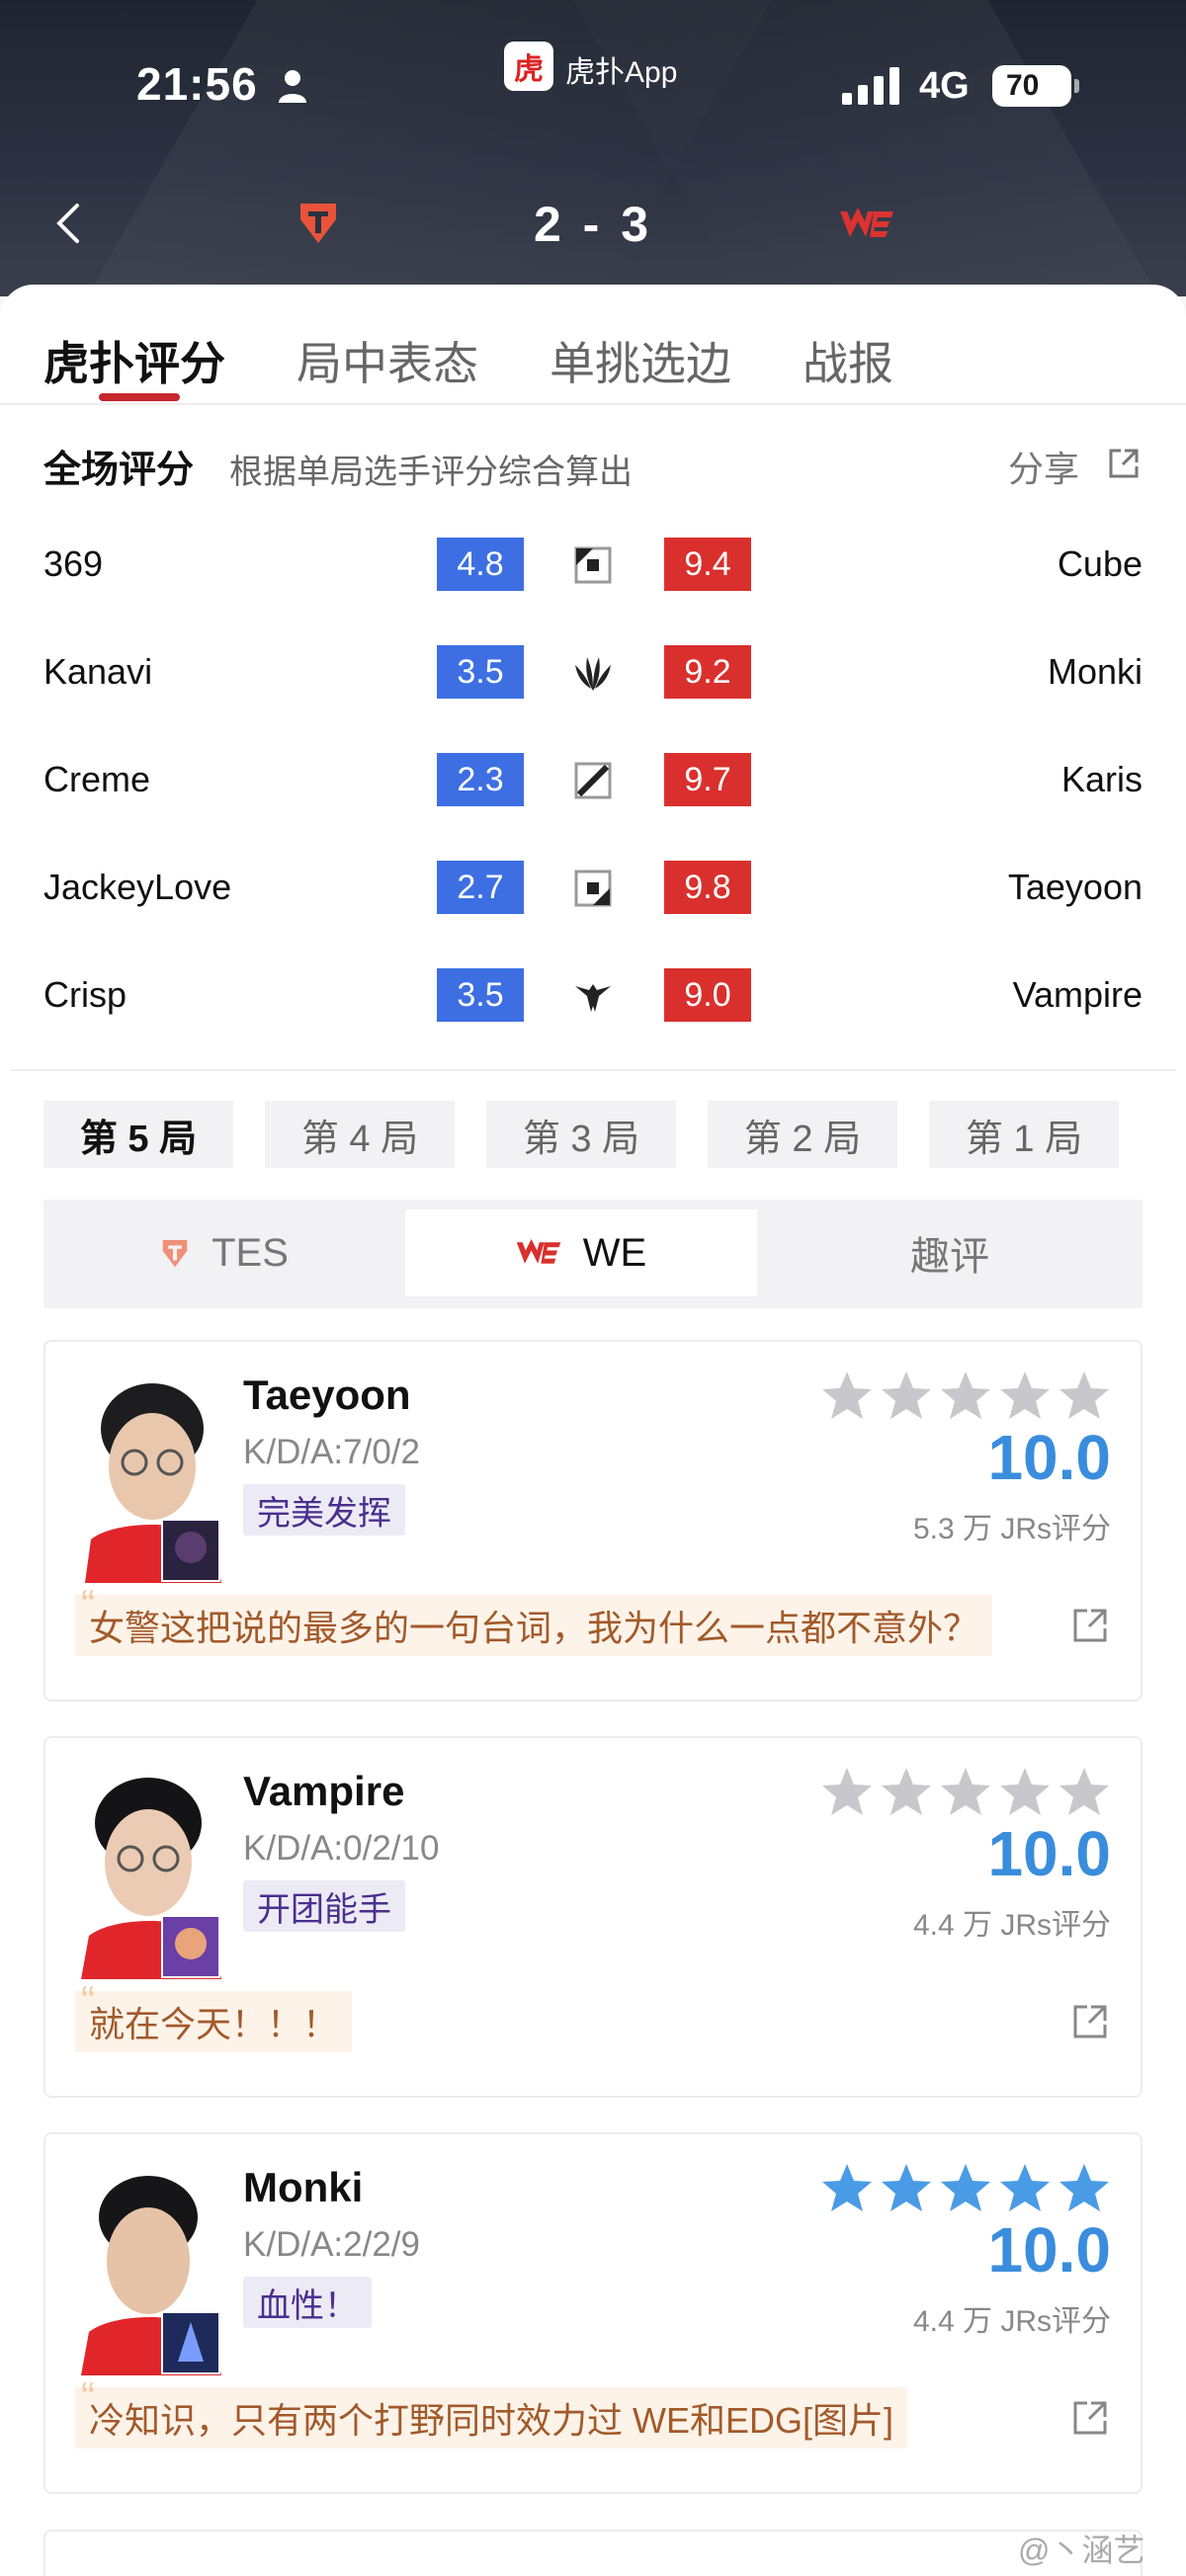 The height and width of the screenshot is (2576, 1186). Describe the element at coordinates (1049, 1853) in the screenshot. I see `player-score: 10.0` at that location.